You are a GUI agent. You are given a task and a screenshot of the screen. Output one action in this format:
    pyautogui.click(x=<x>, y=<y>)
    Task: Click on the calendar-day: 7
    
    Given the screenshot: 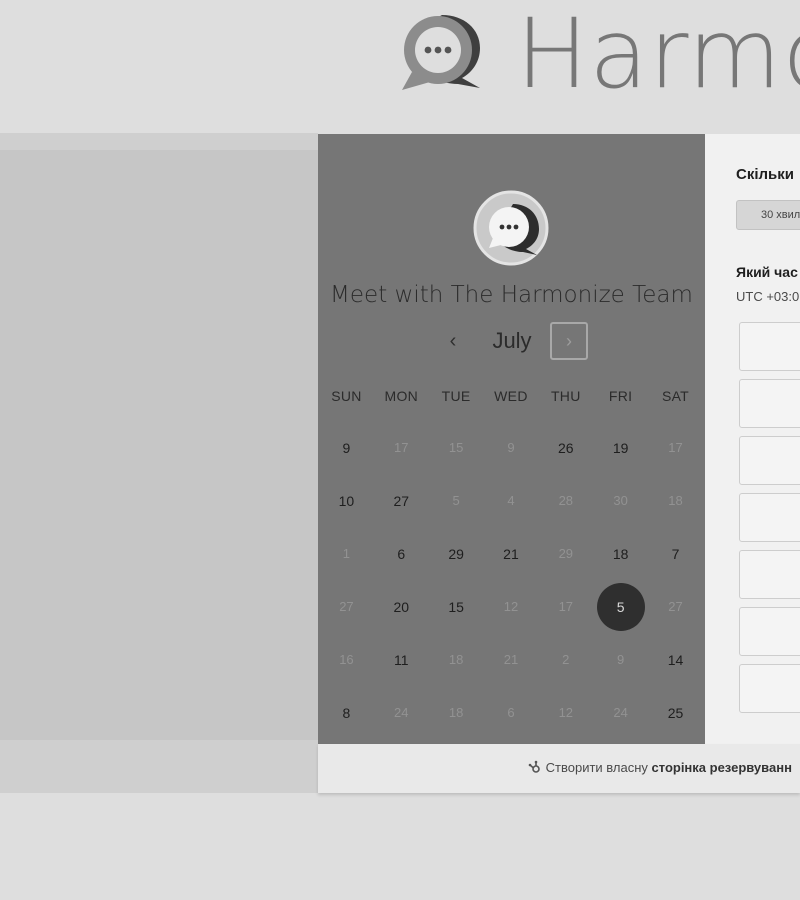 What is the action you would take?
    pyautogui.click(x=675, y=553)
    